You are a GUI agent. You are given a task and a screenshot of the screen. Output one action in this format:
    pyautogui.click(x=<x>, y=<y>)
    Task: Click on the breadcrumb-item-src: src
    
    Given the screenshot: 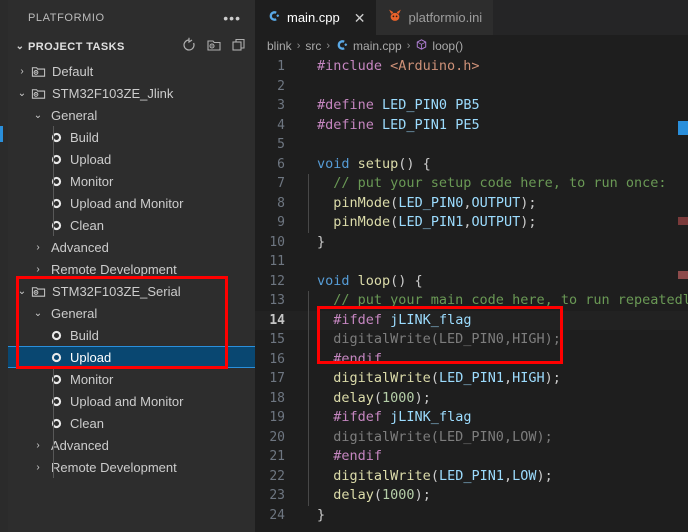 What is the action you would take?
    pyautogui.click(x=313, y=46)
    